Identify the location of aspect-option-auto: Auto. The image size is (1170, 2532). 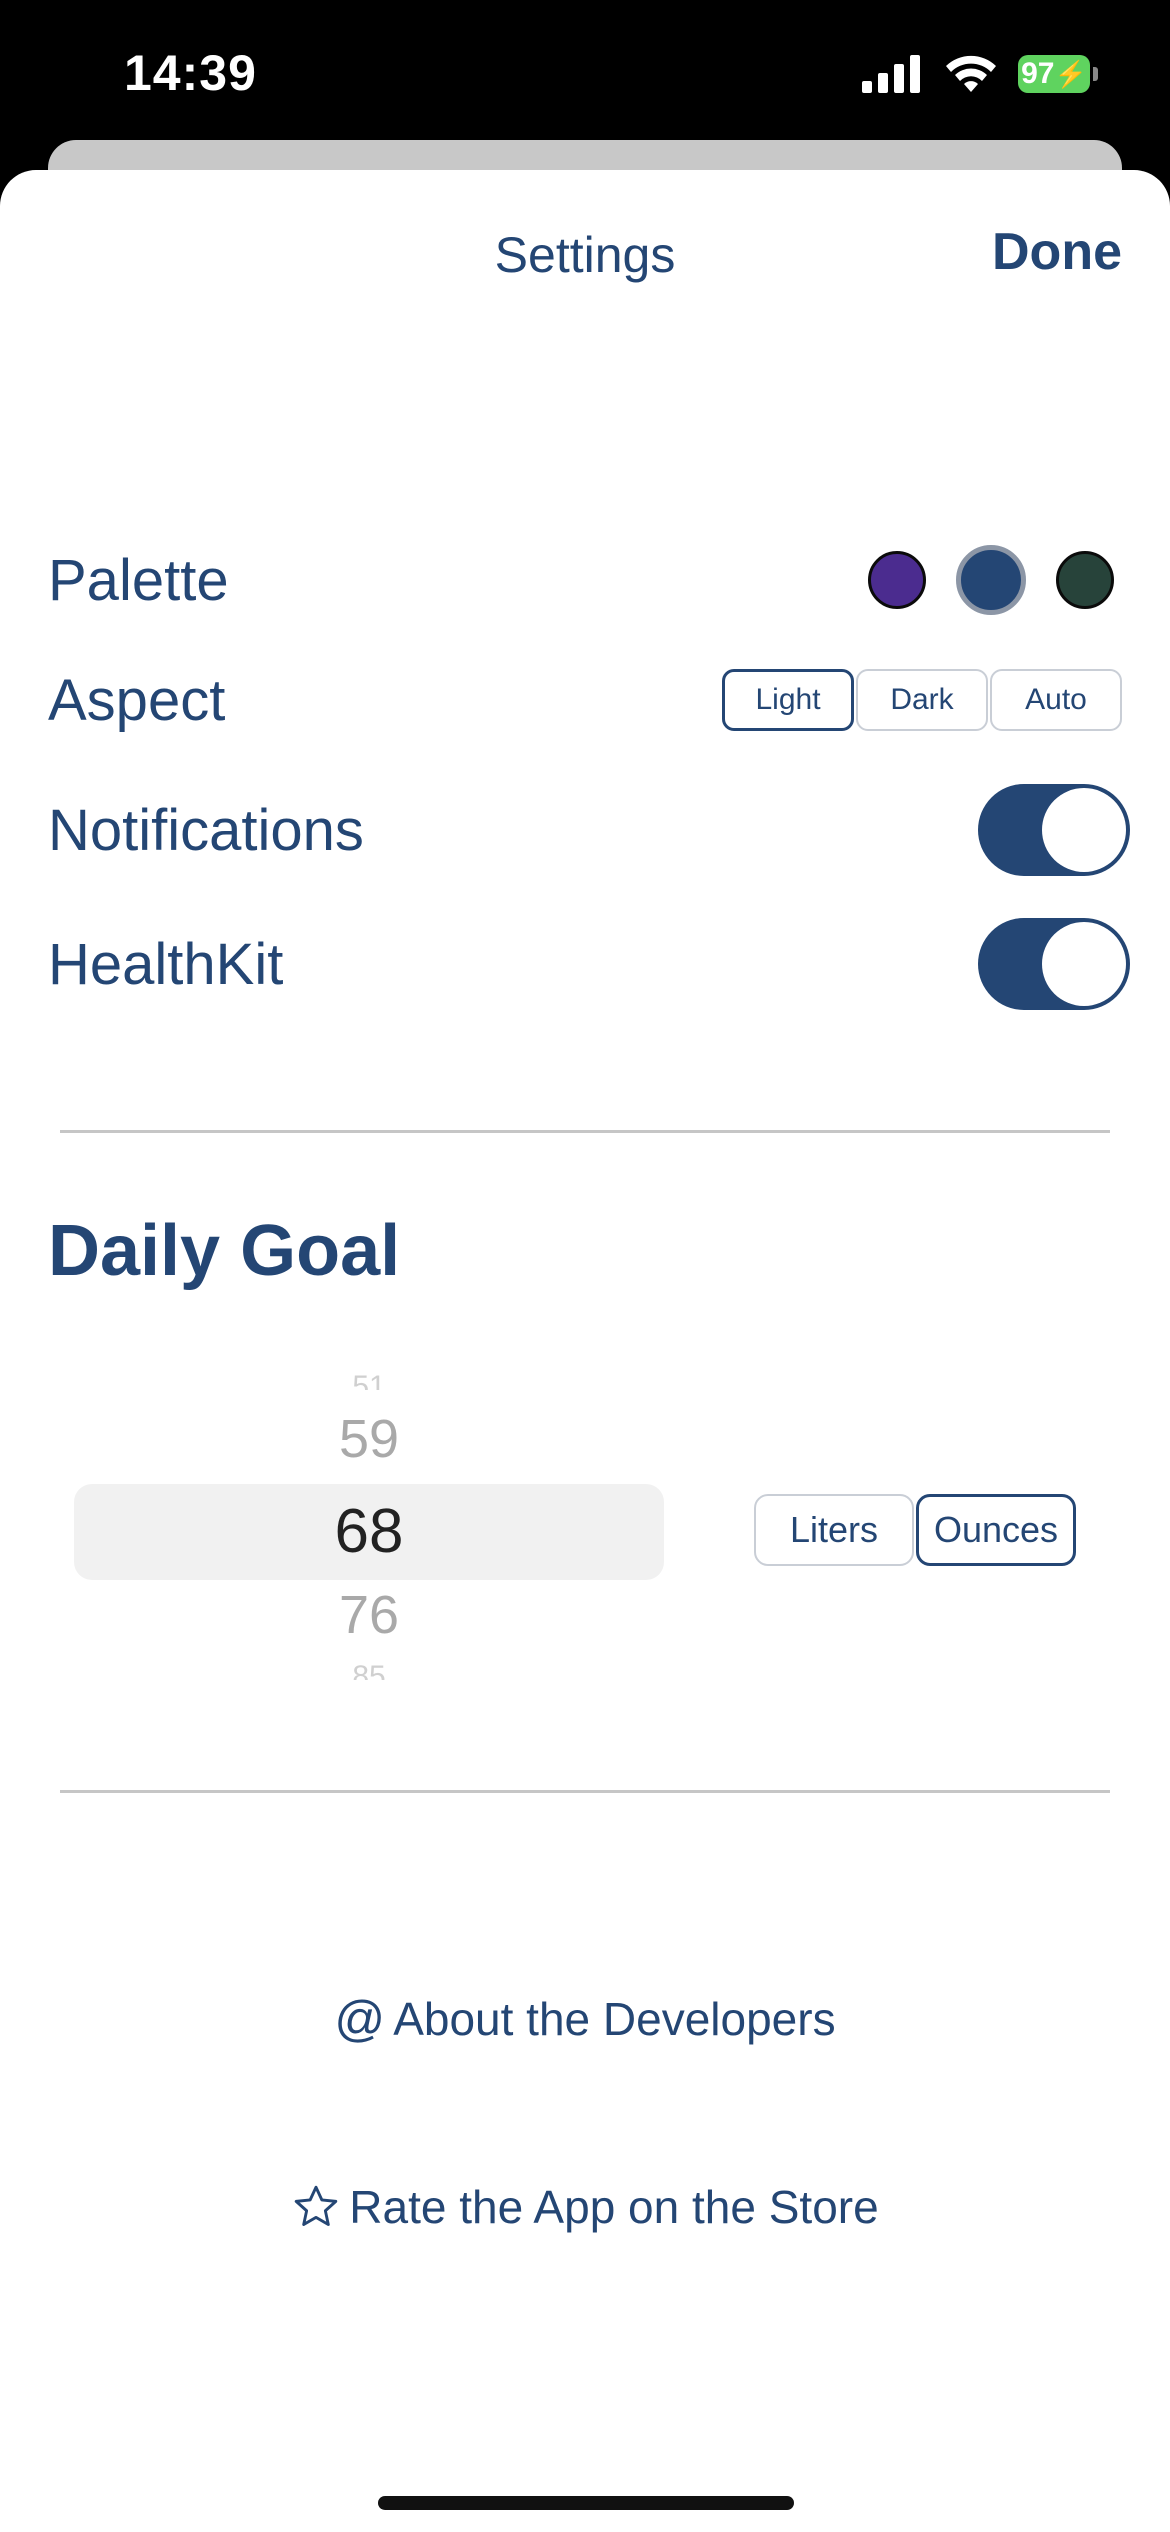
(1056, 700).